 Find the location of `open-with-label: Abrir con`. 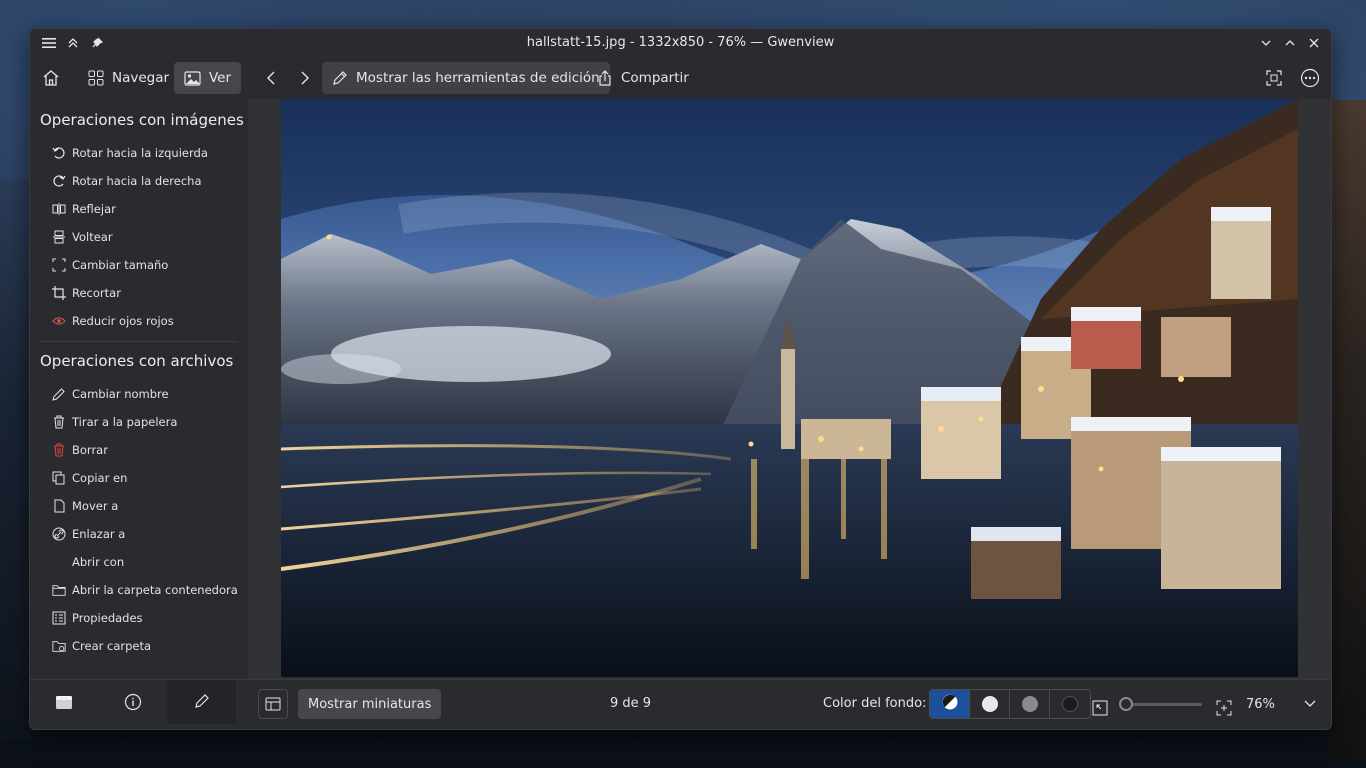

open-with-label: Abrir con is located at coordinates (98, 562).